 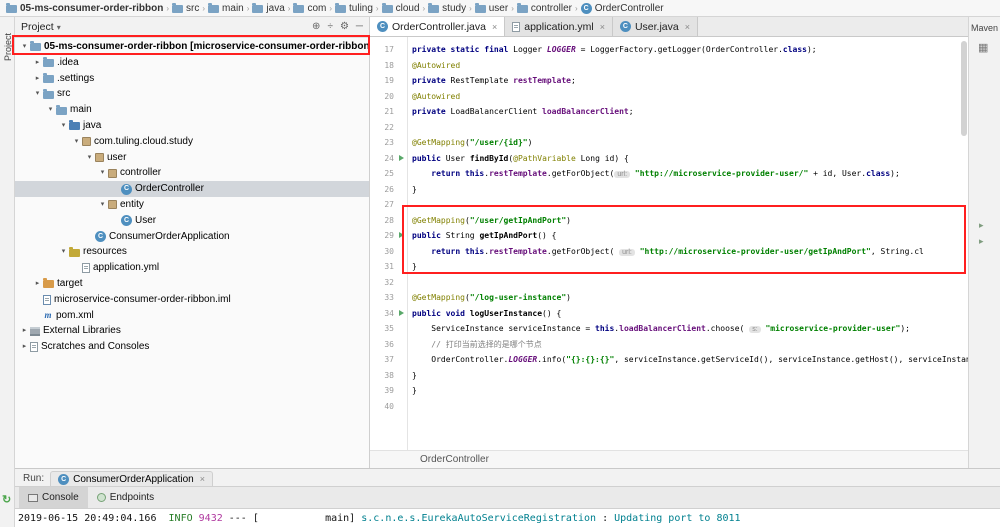 I want to click on tree-item-ordercontroller: C OrderController, so click(x=192, y=189).